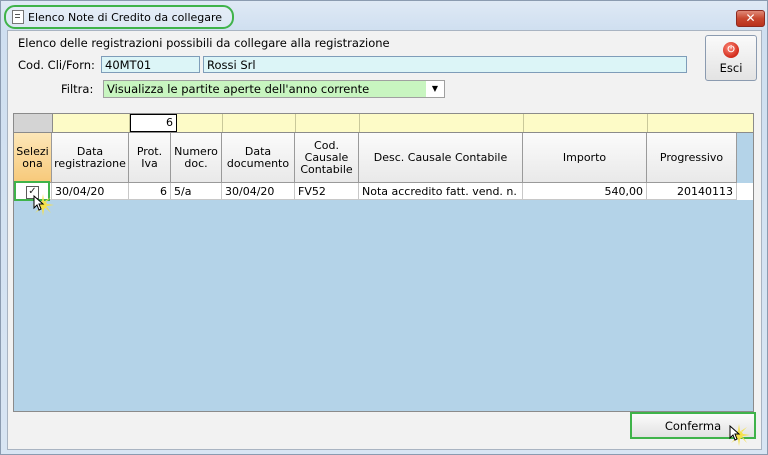 This screenshot has height=455, width=768. I want to click on title-highlight: Elenco Note di Credito da collegare, so click(119, 17).